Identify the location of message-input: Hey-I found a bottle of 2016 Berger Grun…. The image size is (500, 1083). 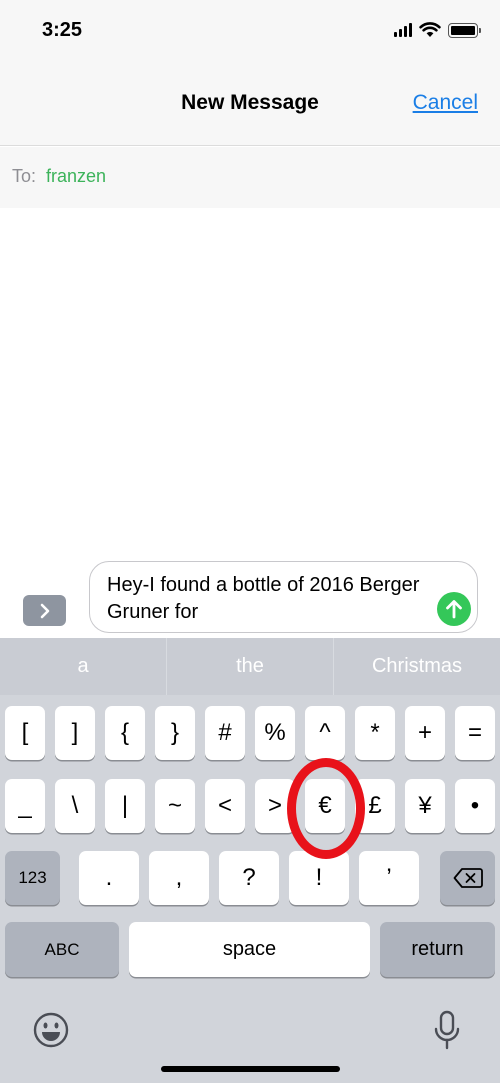
(283, 597).